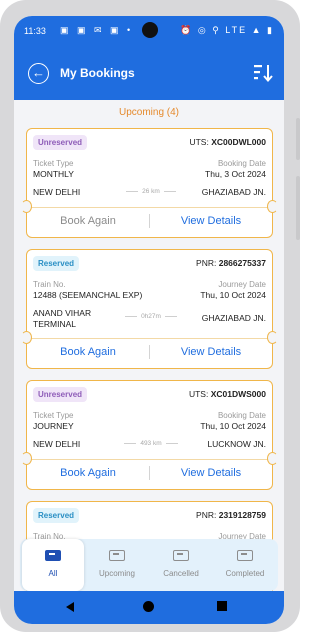 The height and width of the screenshot is (632, 320). Describe the element at coordinates (117, 565) in the screenshot. I see `tab-upcoming: Upcoming` at that location.